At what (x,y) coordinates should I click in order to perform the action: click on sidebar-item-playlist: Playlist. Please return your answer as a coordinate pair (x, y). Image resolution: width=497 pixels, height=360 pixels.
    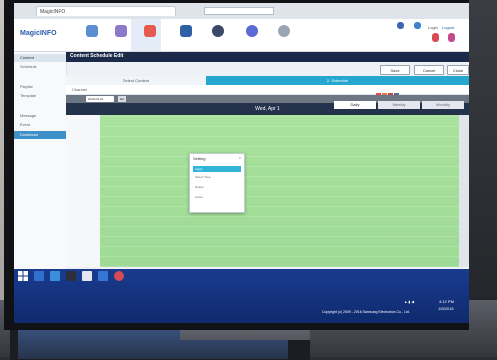
    Looking at the image, I should click on (40, 87).